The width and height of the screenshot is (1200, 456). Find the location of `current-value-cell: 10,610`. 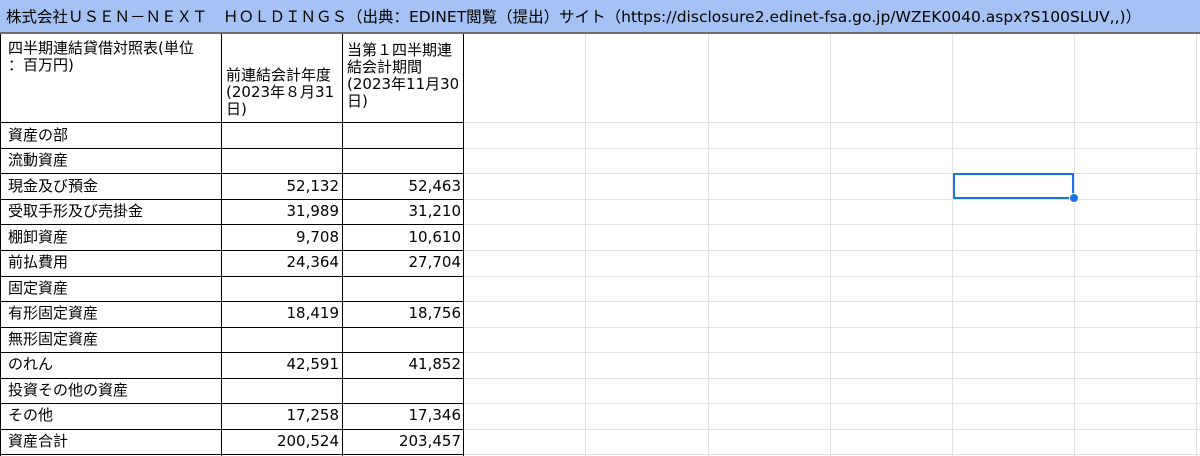

current-value-cell: 10,610 is located at coordinates (403, 237).